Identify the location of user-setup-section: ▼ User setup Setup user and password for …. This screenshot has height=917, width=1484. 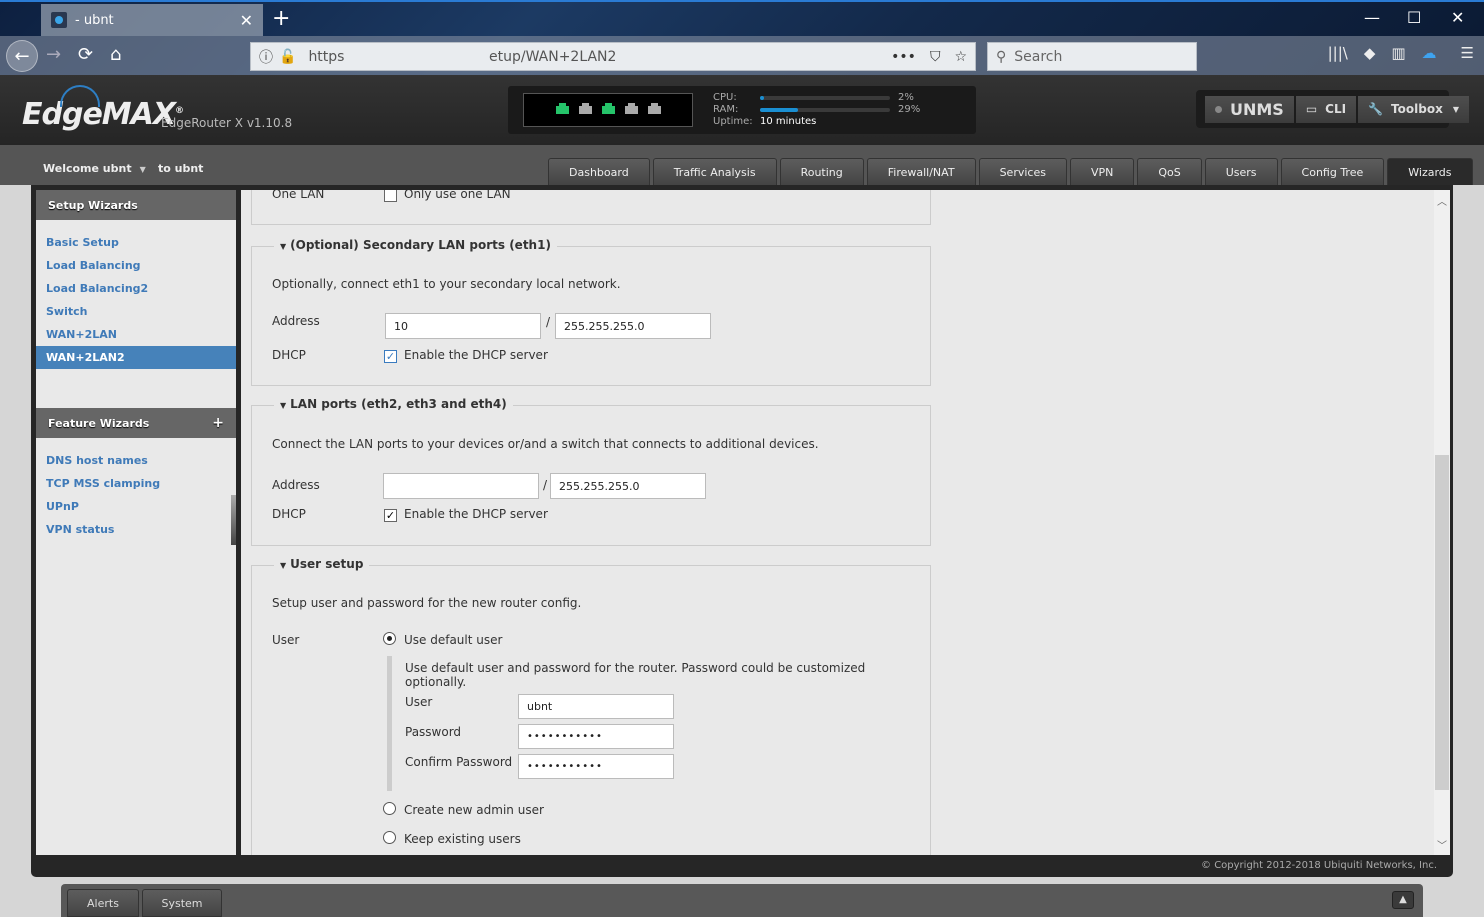
(591, 706).